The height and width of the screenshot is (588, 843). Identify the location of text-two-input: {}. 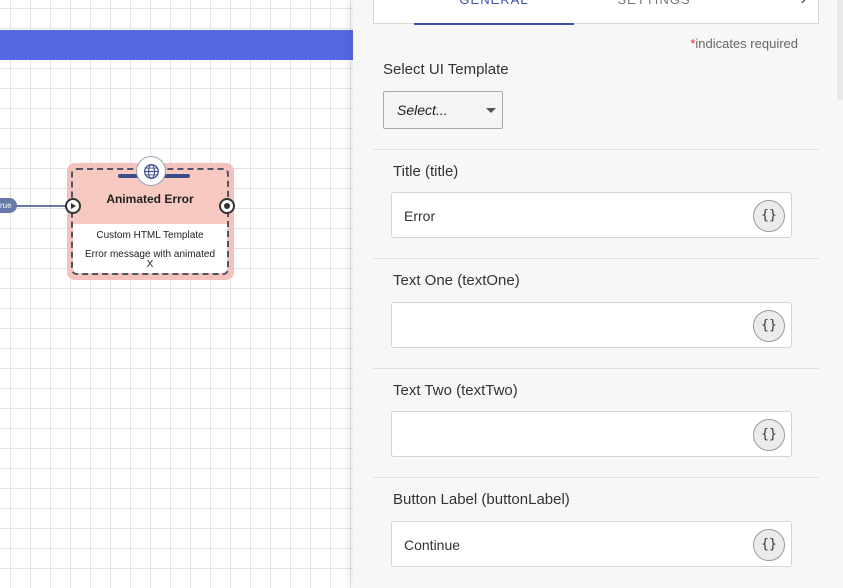
(591, 434).